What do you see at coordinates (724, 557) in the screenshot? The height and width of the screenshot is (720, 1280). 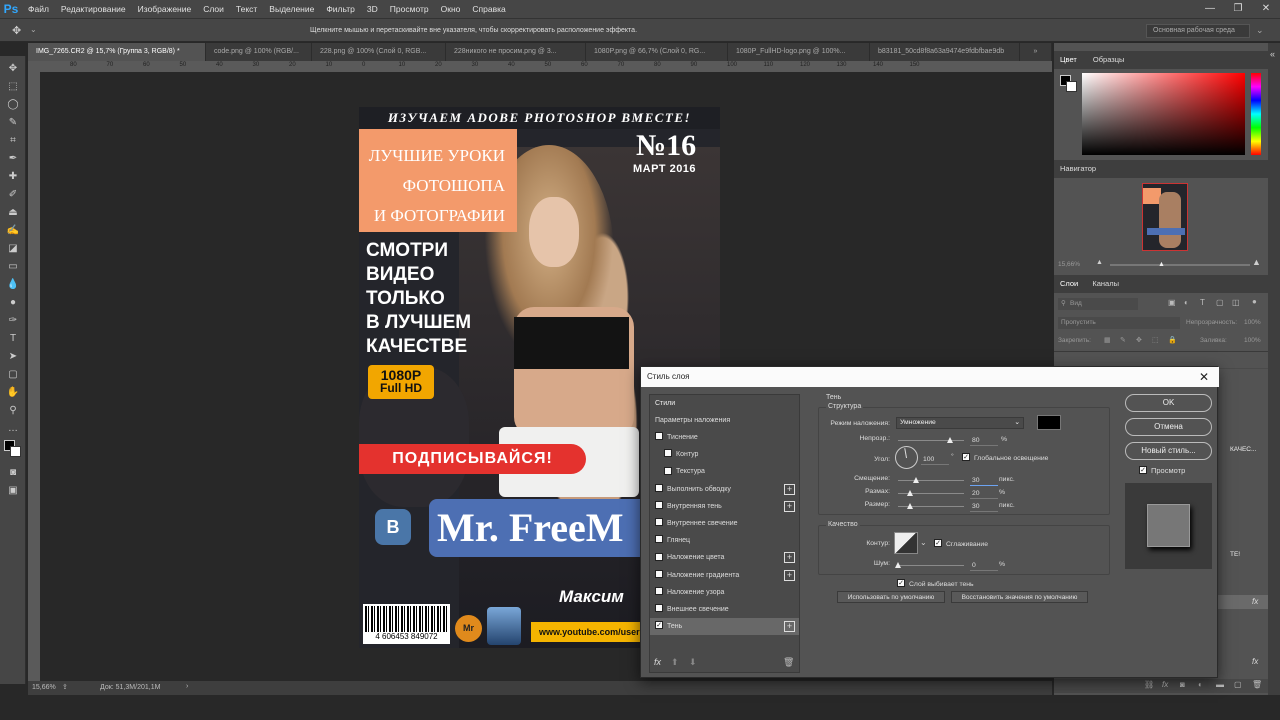 I see `style-item-7: Наложение цвета +` at bounding box center [724, 557].